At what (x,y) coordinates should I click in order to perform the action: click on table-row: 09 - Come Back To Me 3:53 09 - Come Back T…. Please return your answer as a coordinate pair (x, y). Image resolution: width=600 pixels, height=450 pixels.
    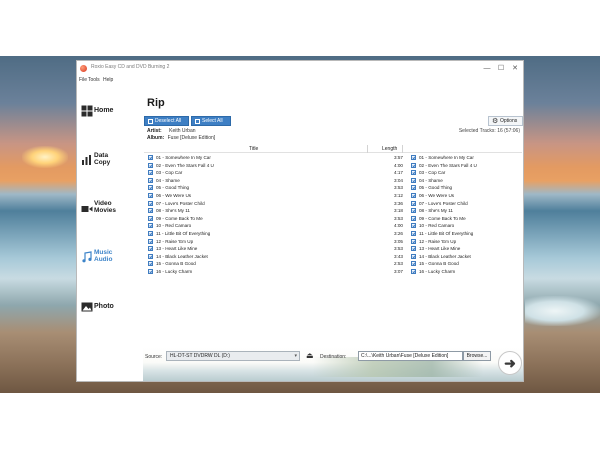
    Looking at the image, I should click on (333, 219).